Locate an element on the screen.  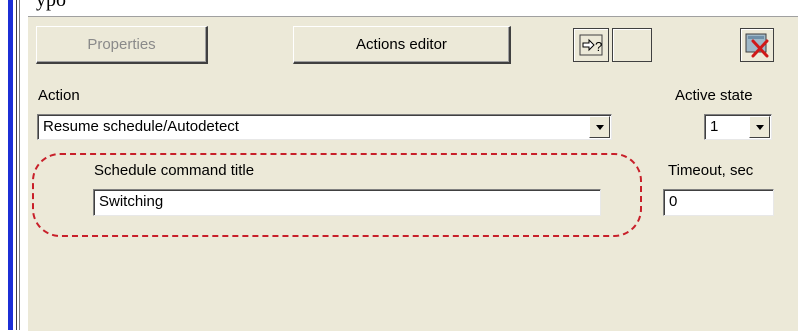
action-label: Action is located at coordinates (59, 95).